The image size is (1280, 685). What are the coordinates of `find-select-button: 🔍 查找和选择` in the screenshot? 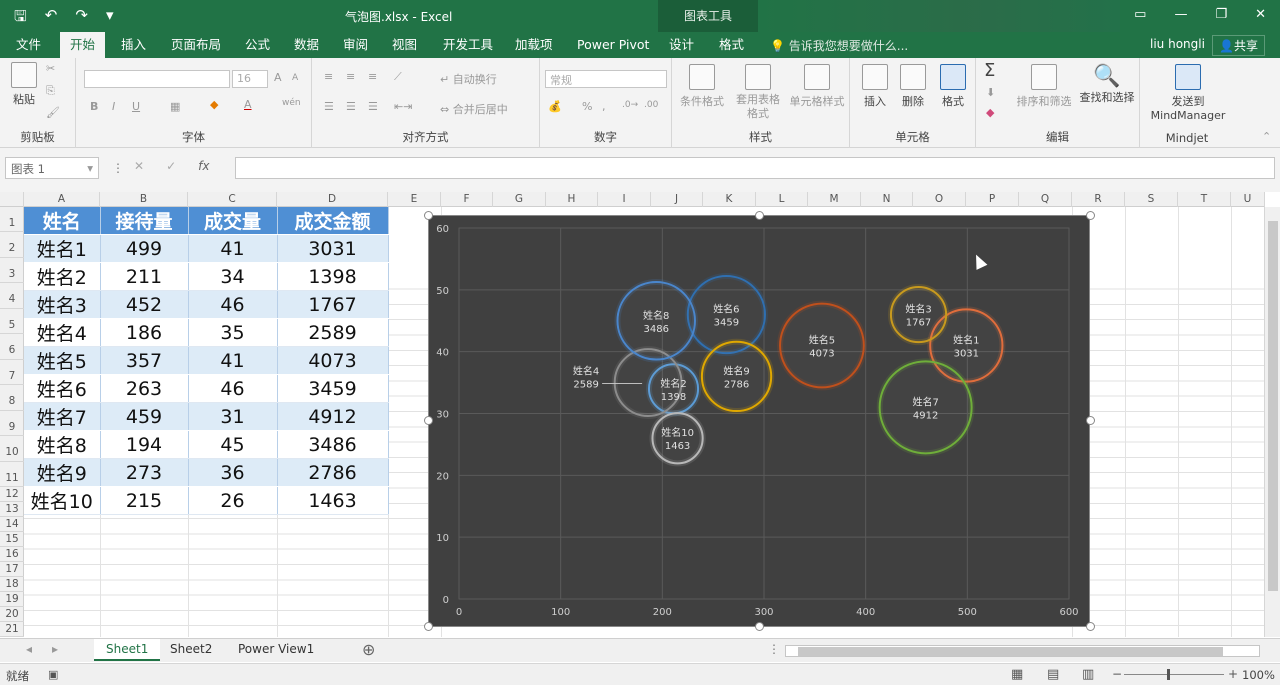 It's located at (1107, 84).